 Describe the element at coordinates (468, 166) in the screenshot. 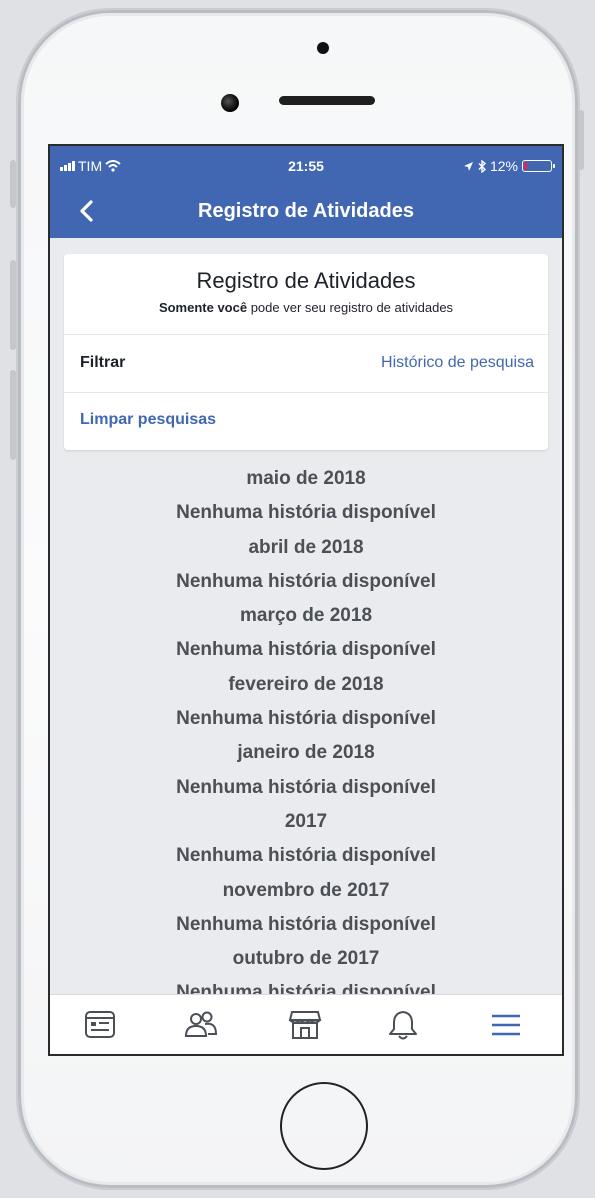

I see `location-arrow-icon` at that location.